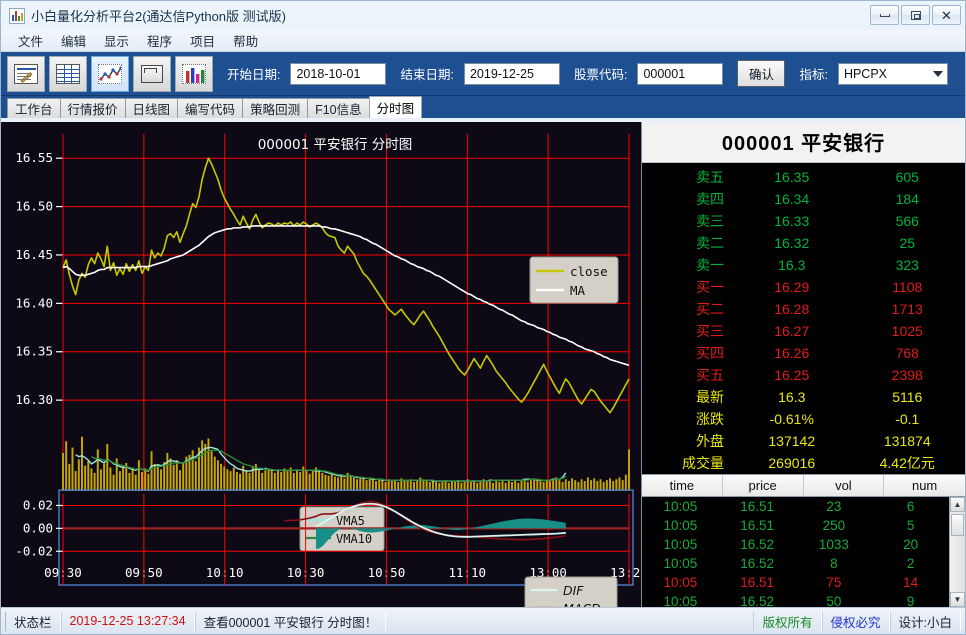 This screenshot has height=635, width=966. Describe the element at coordinates (483, 107) in the screenshot. I see `tab-strip: 工作台 行情报价 日线图 编写代码 策略回测 F10信息 分时图` at that location.